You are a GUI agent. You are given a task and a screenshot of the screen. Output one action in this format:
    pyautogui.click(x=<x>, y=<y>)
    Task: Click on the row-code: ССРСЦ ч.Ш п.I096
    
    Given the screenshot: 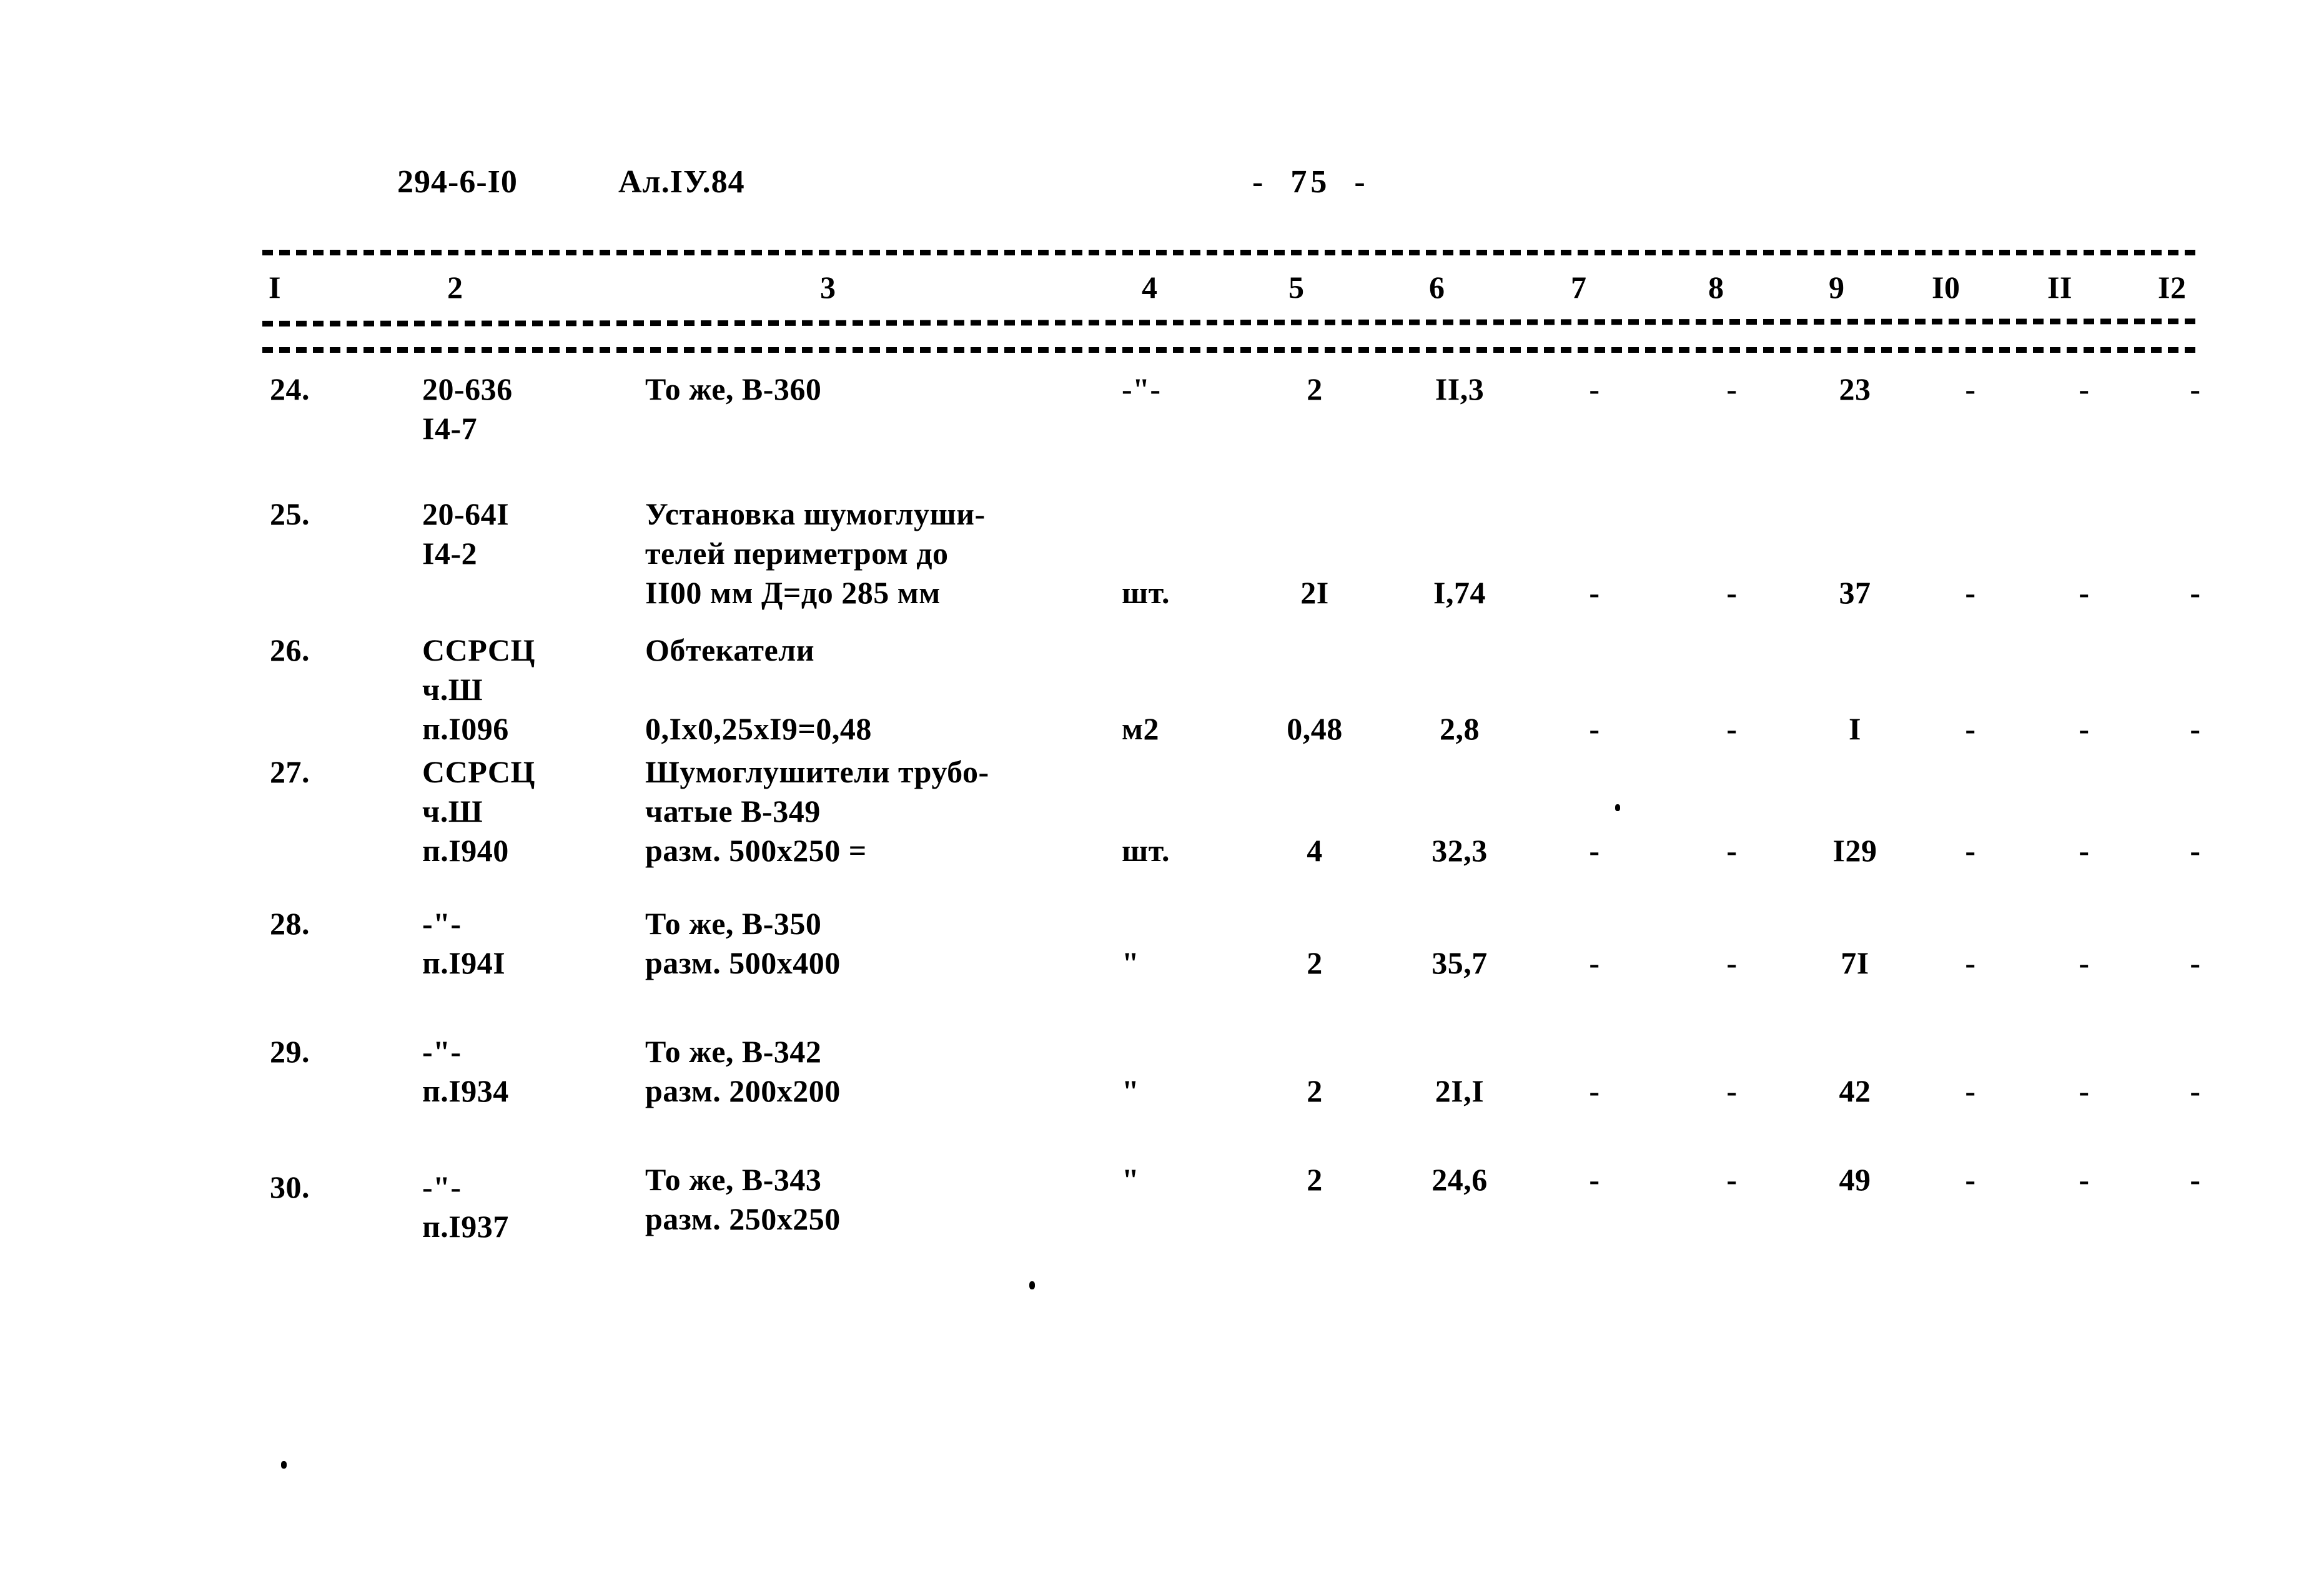 What is the action you would take?
    pyautogui.click(x=479, y=689)
    